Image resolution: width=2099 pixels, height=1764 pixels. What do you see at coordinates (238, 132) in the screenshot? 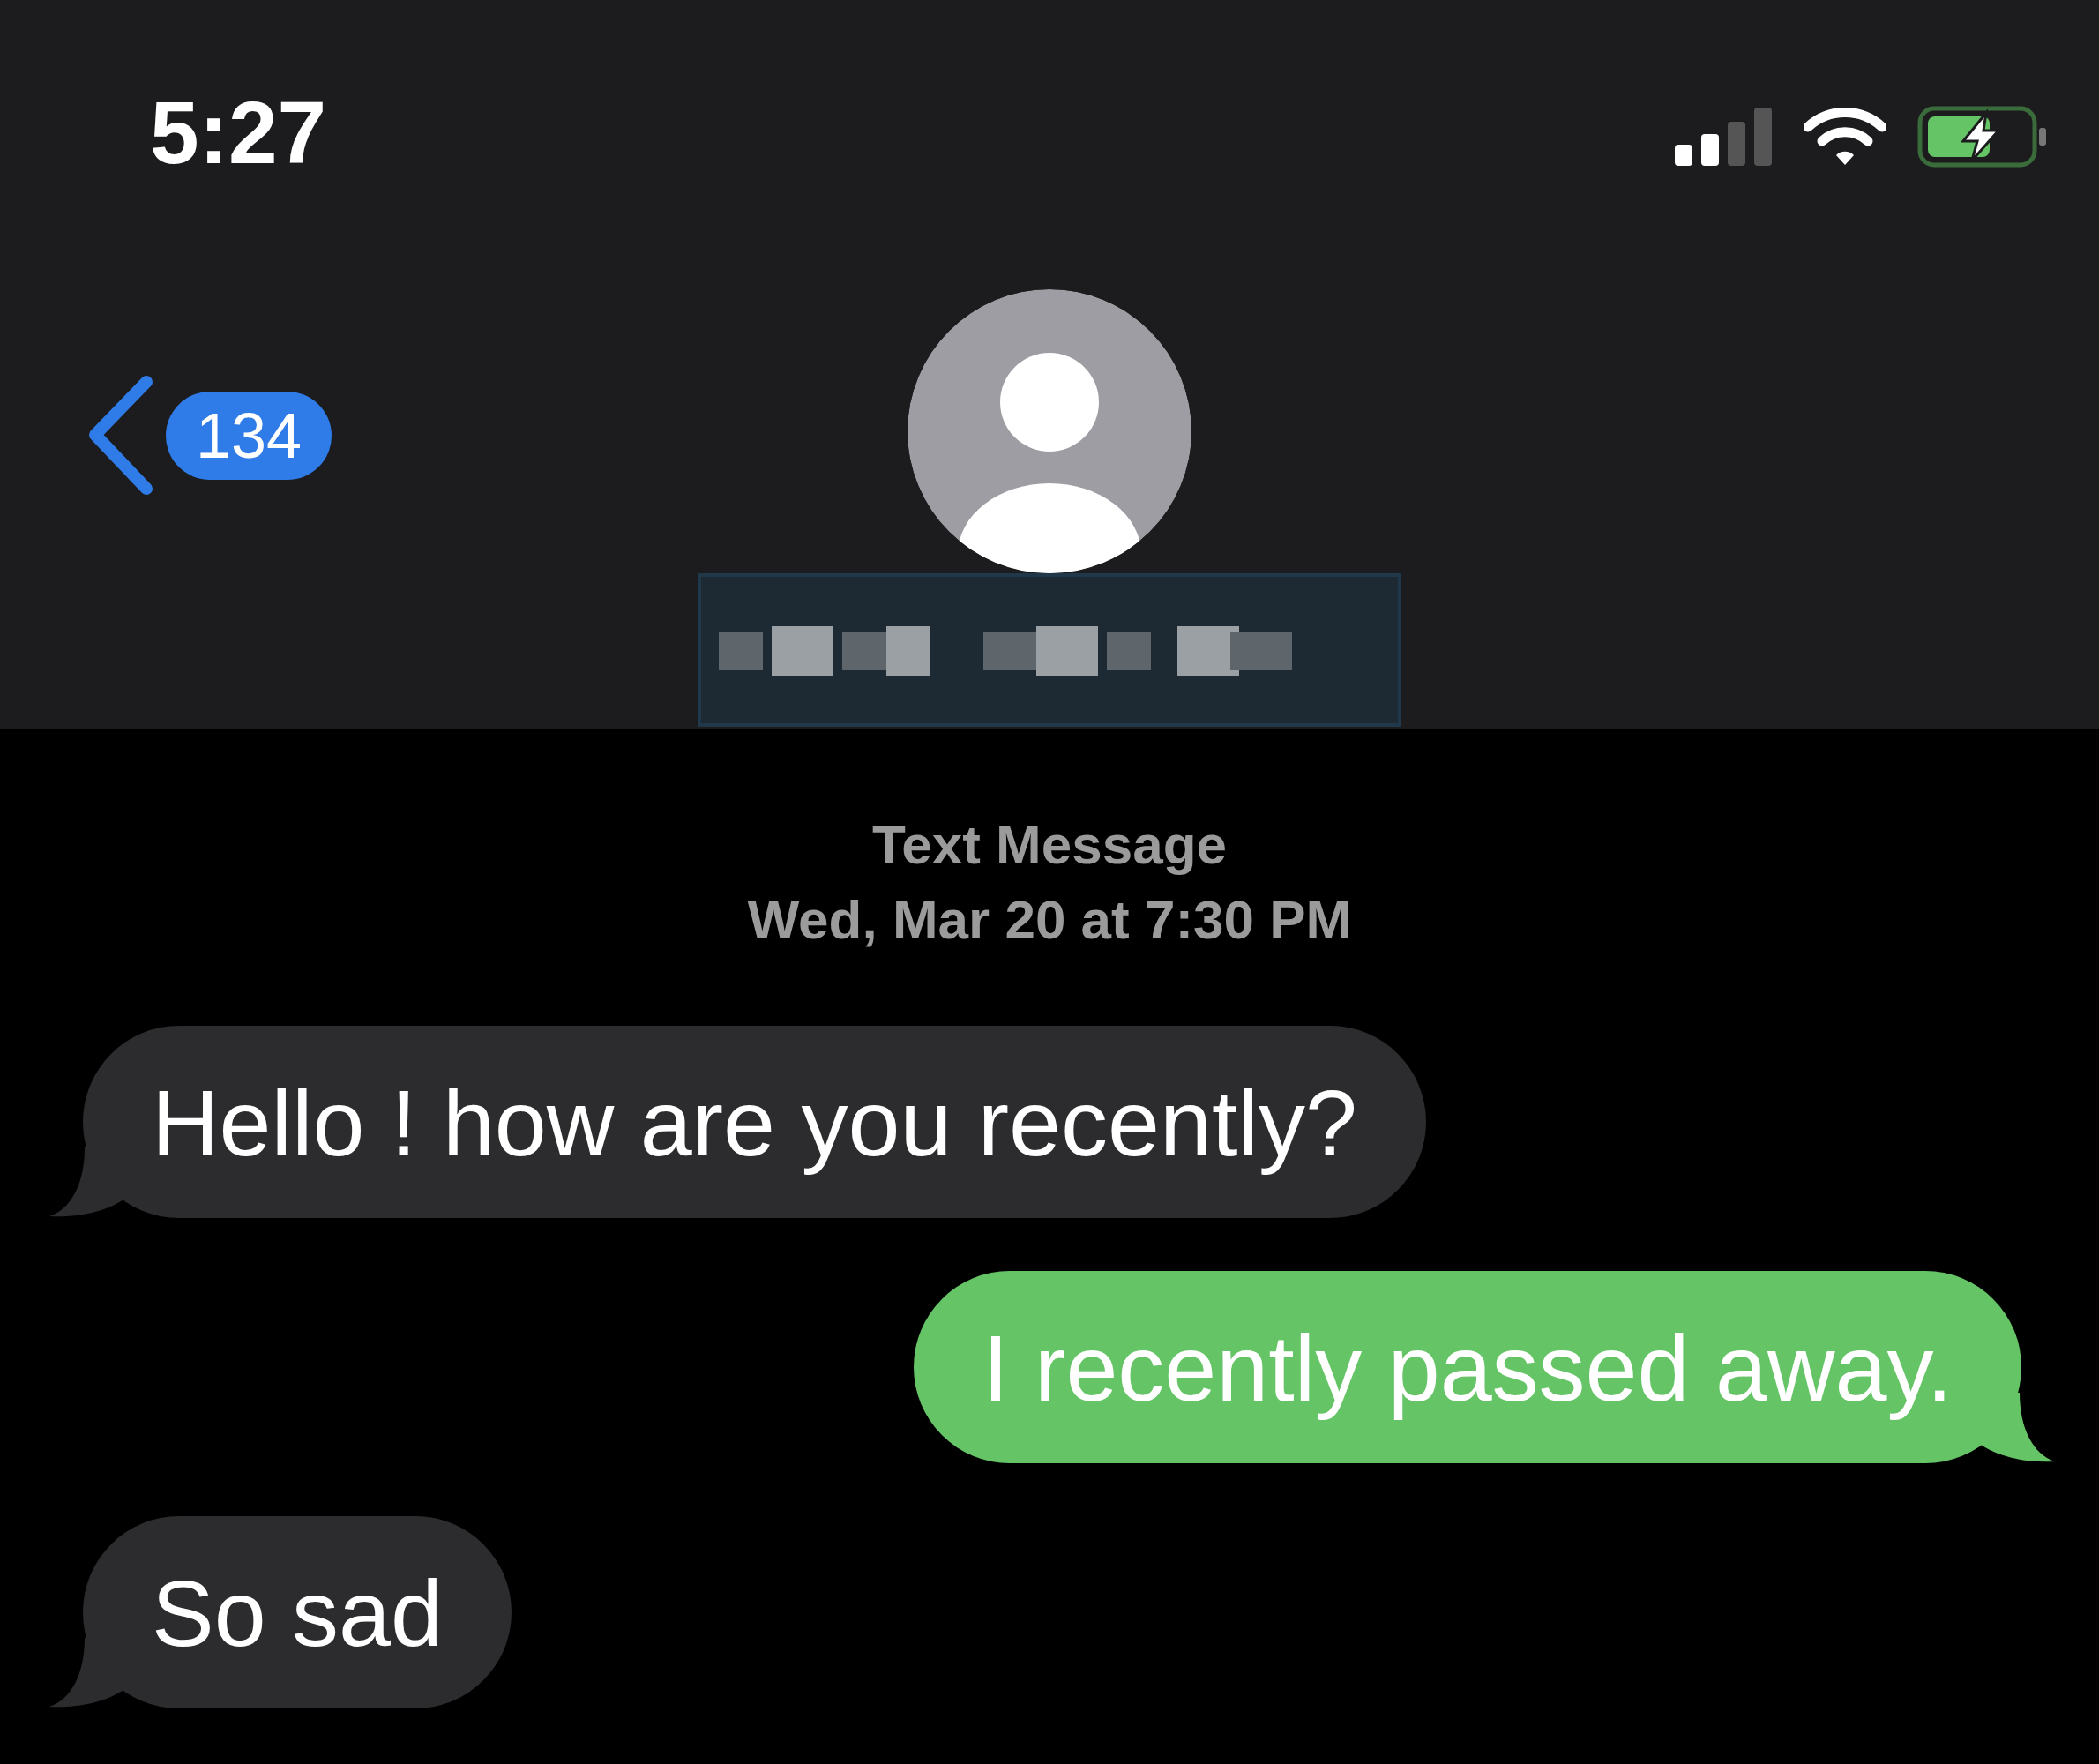
I see `status-time: 5:27` at bounding box center [238, 132].